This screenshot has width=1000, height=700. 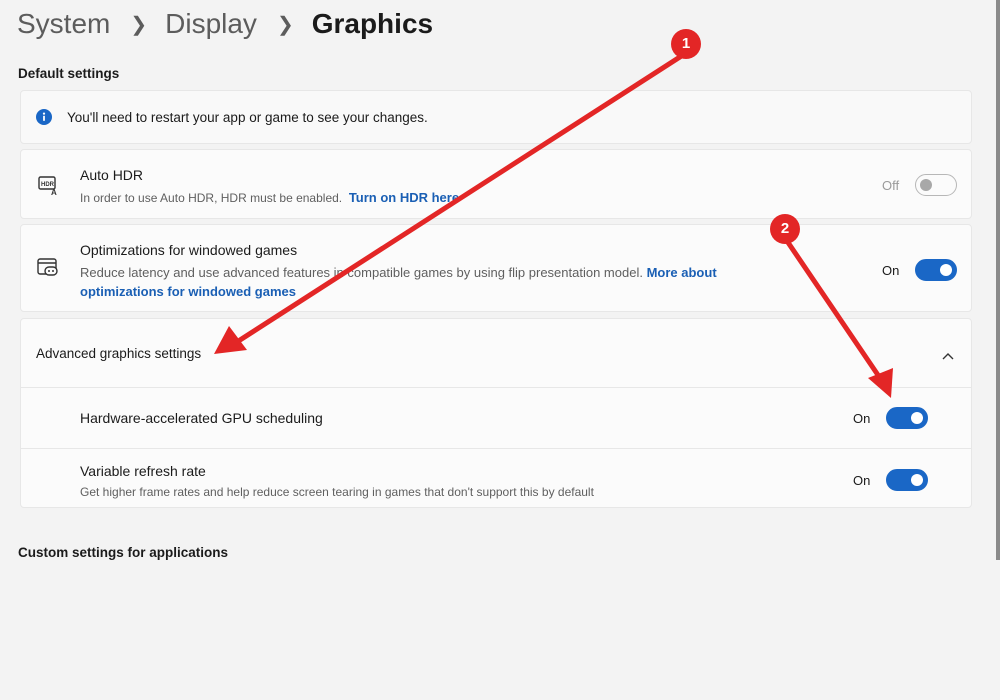 What do you see at coordinates (686, 44) in the screenshot?
I see `annotation-badge-1: 1` at bounding box center [686, 44].